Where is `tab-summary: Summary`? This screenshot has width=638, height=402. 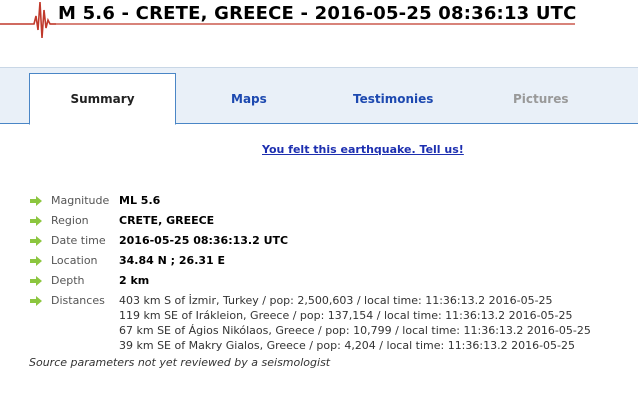
tab-summary: Summary is located at coordinates (102, 99).